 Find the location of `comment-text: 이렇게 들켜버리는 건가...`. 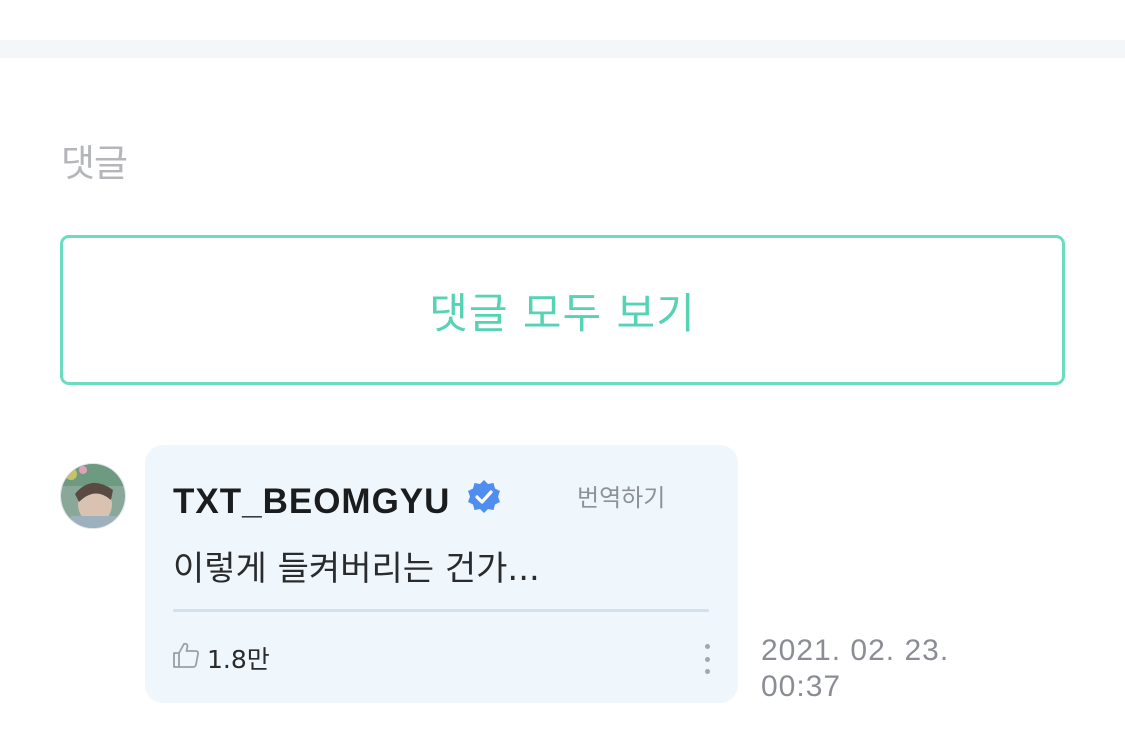

comment-text: 이렇게 들켜버리는 건가... is located at coordinates (356, 569).